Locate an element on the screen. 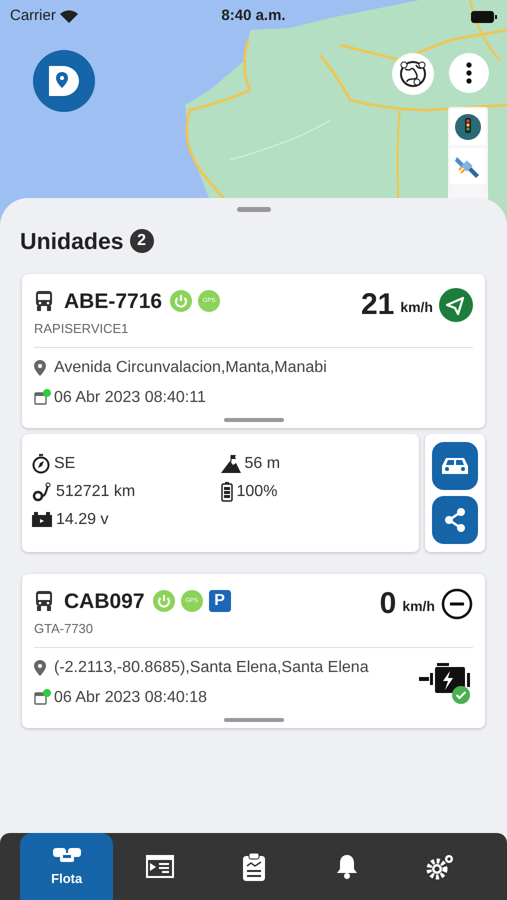 This screenshot has height=900, width=507. car-icon is located at coordinates (455, 466).